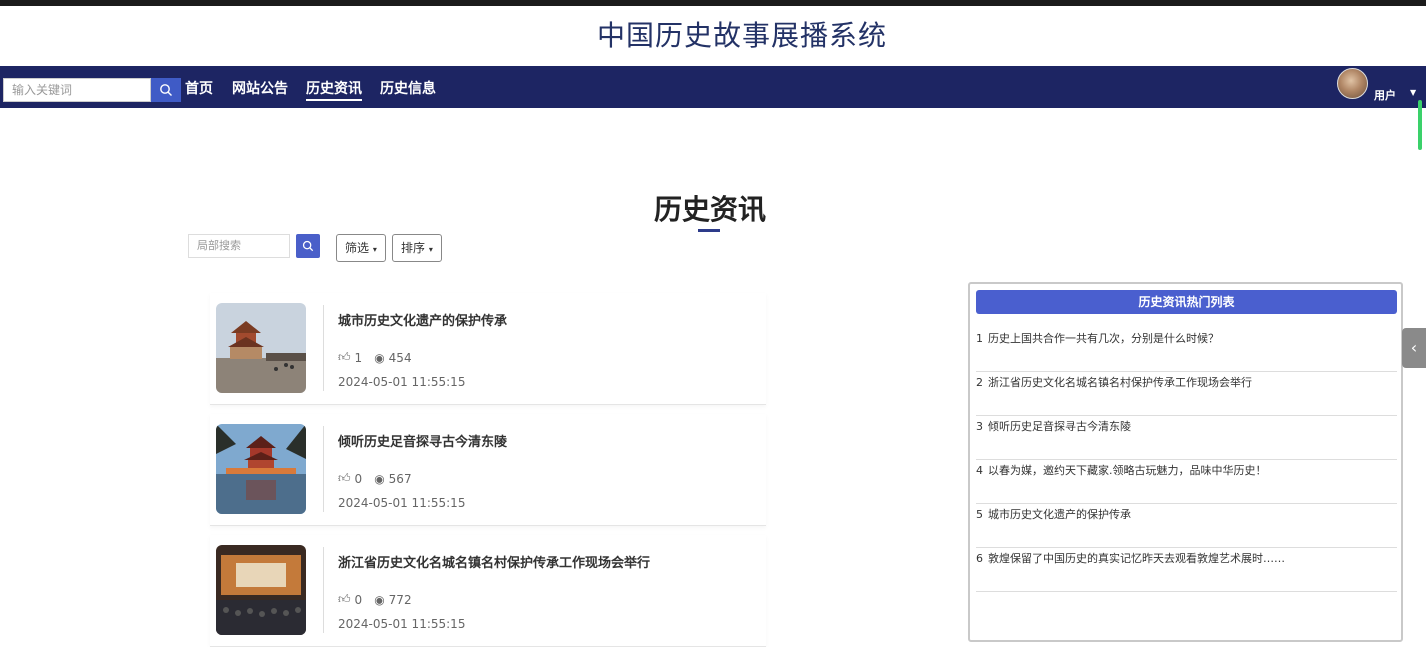  I want to click on local-search-button, so click(308, 246).